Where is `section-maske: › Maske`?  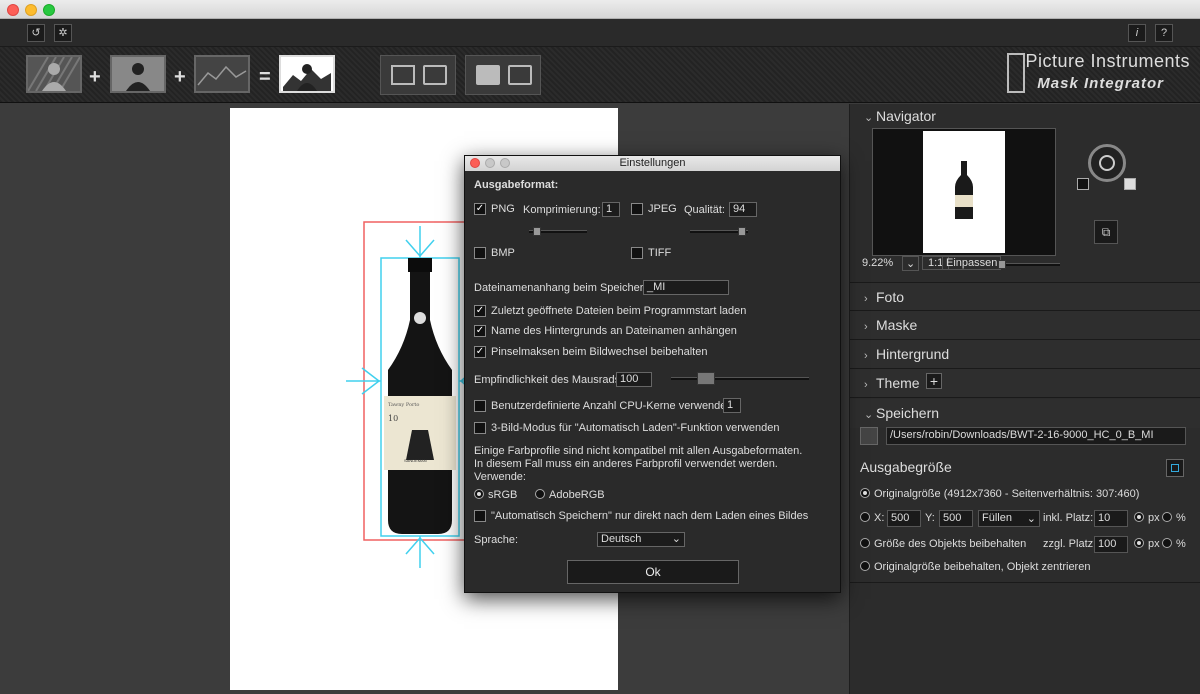
section-maske: › Maske is located at coordinates (1025, 325).